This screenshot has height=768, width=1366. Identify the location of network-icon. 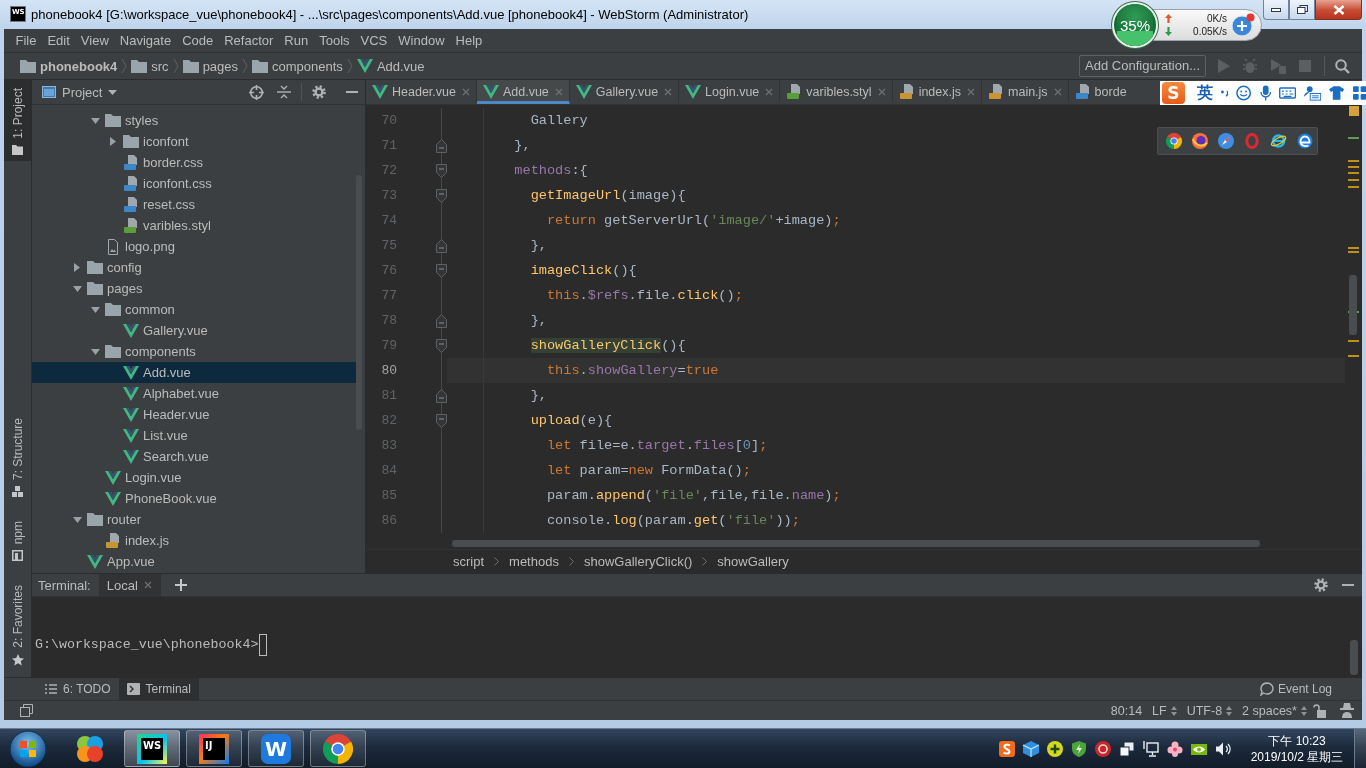
(1151, 748).